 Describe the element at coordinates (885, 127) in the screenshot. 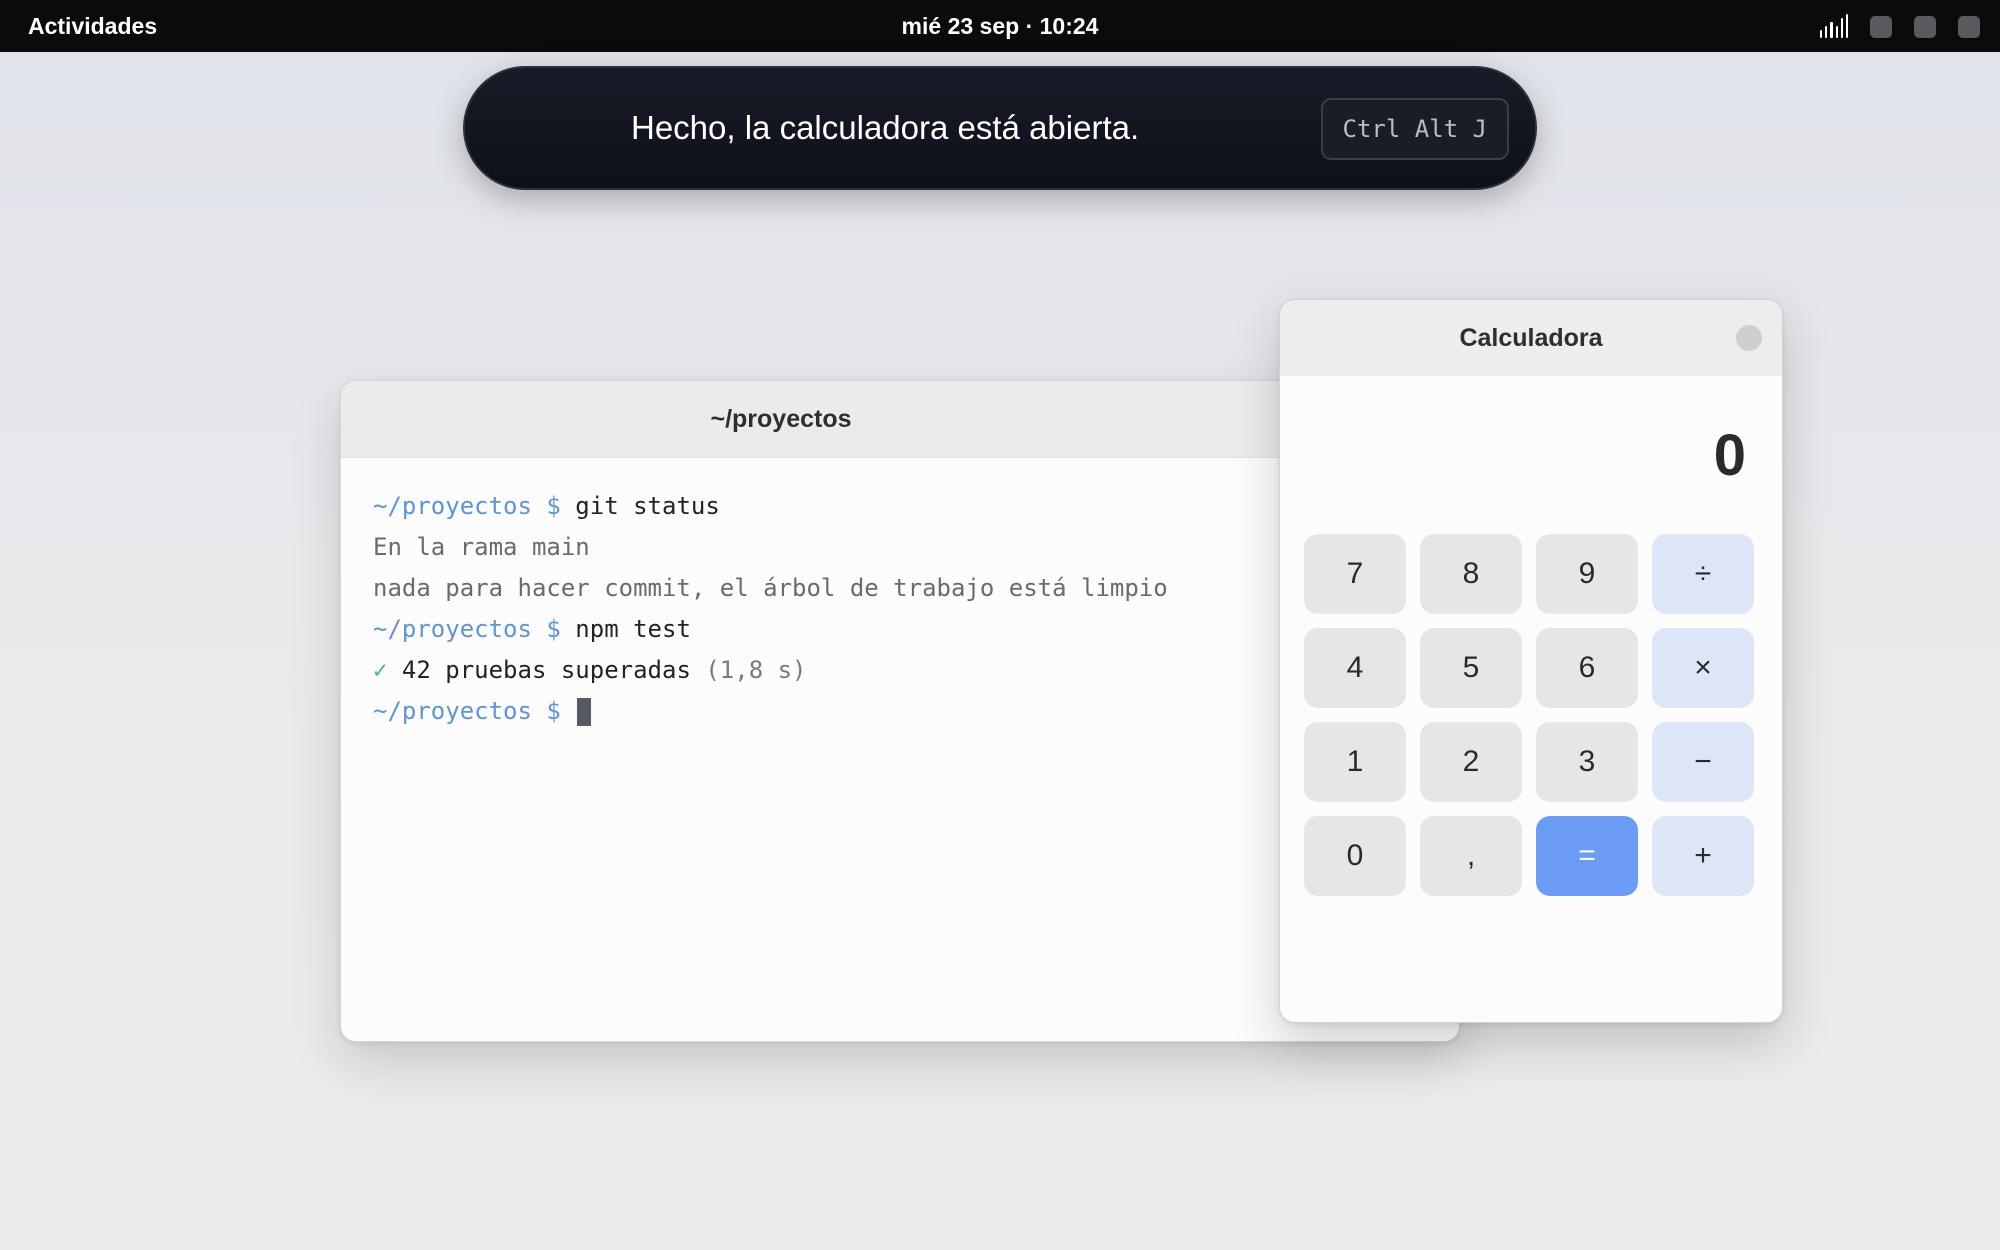

I see `assistant-message: Hecho, la calculadora está abierta.` at that location.